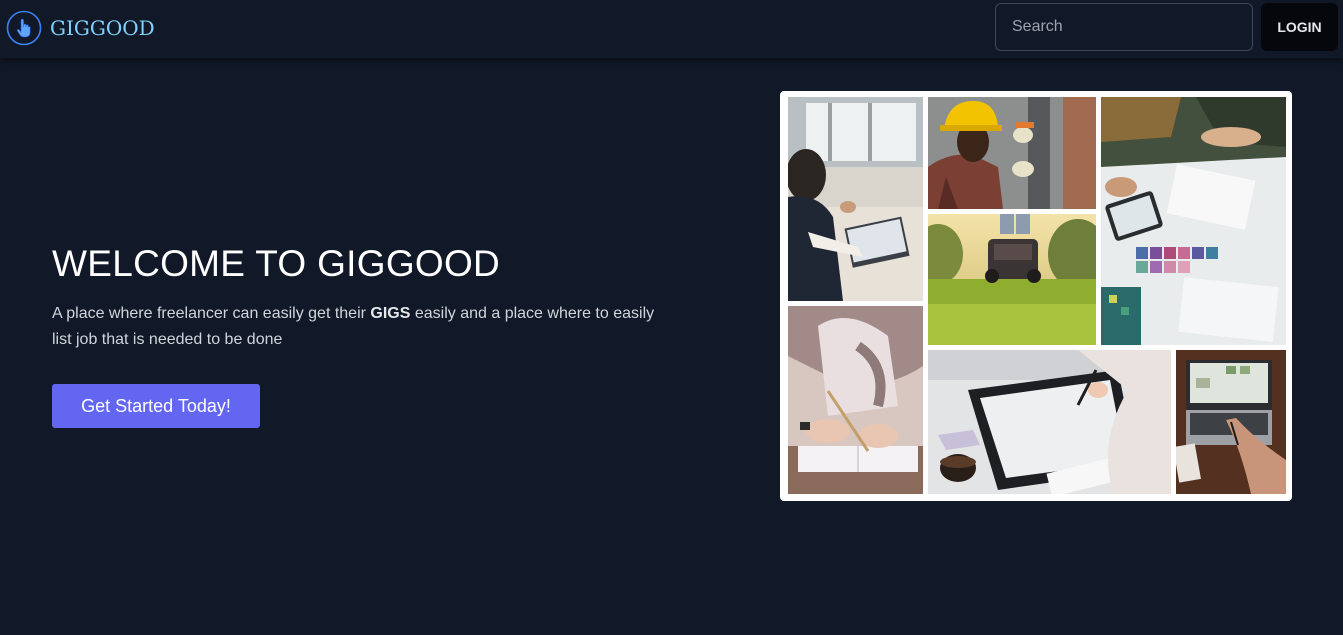  Describe the element at coordinates (1012, 279) in the screenshot. I see `lawn-mowing-photo` at that location.